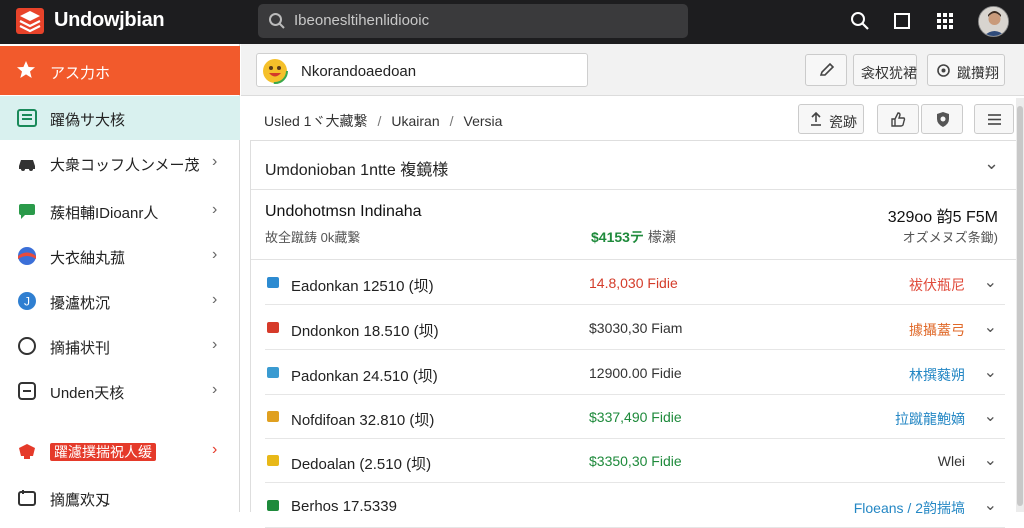 Image resolution: width=1024 pixels, height=528 pixels. I want to click on table-row: Eadonkan 12510 (坝) 14.8,030 Fidie 祓伏瓶尼 ⌄, so click(635, 283).